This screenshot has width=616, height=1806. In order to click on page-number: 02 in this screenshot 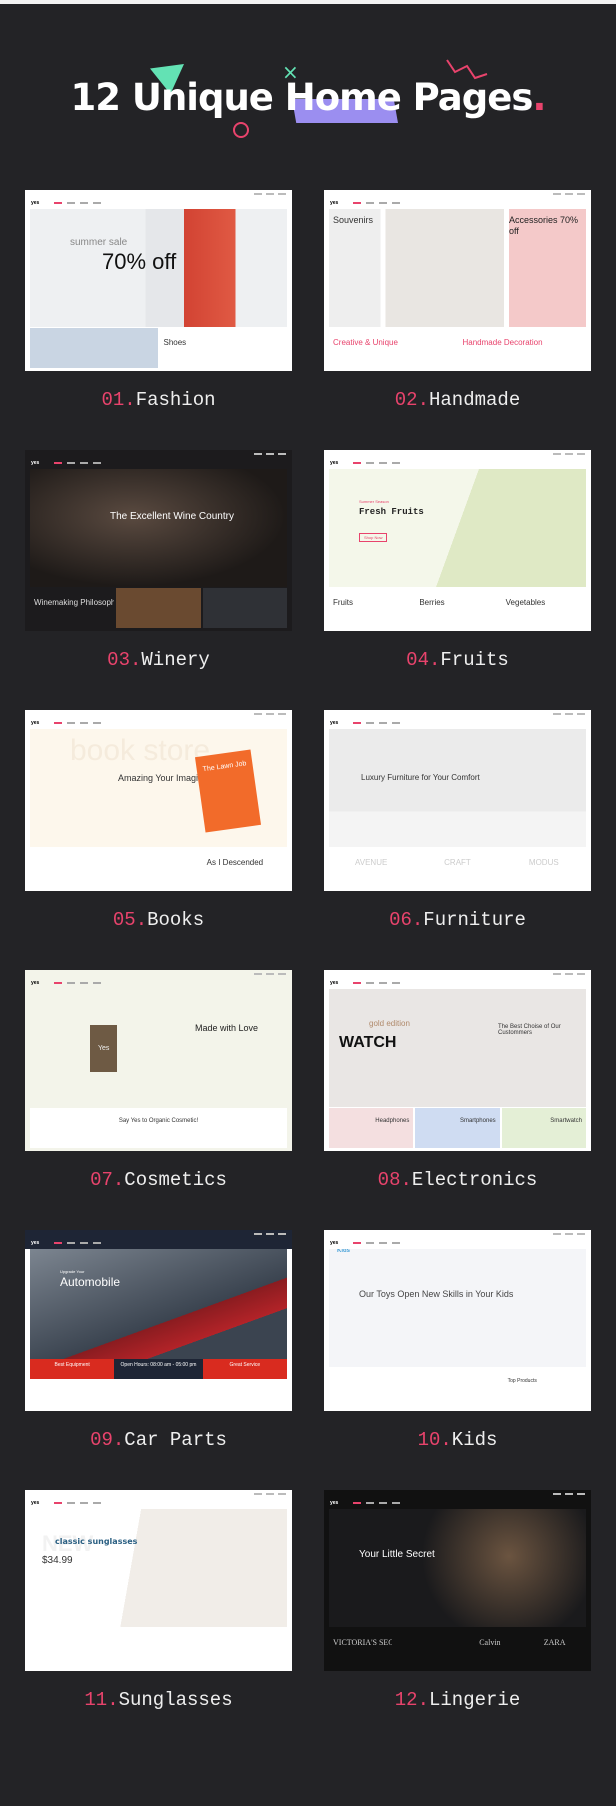, I will do `click(406, 400)`.